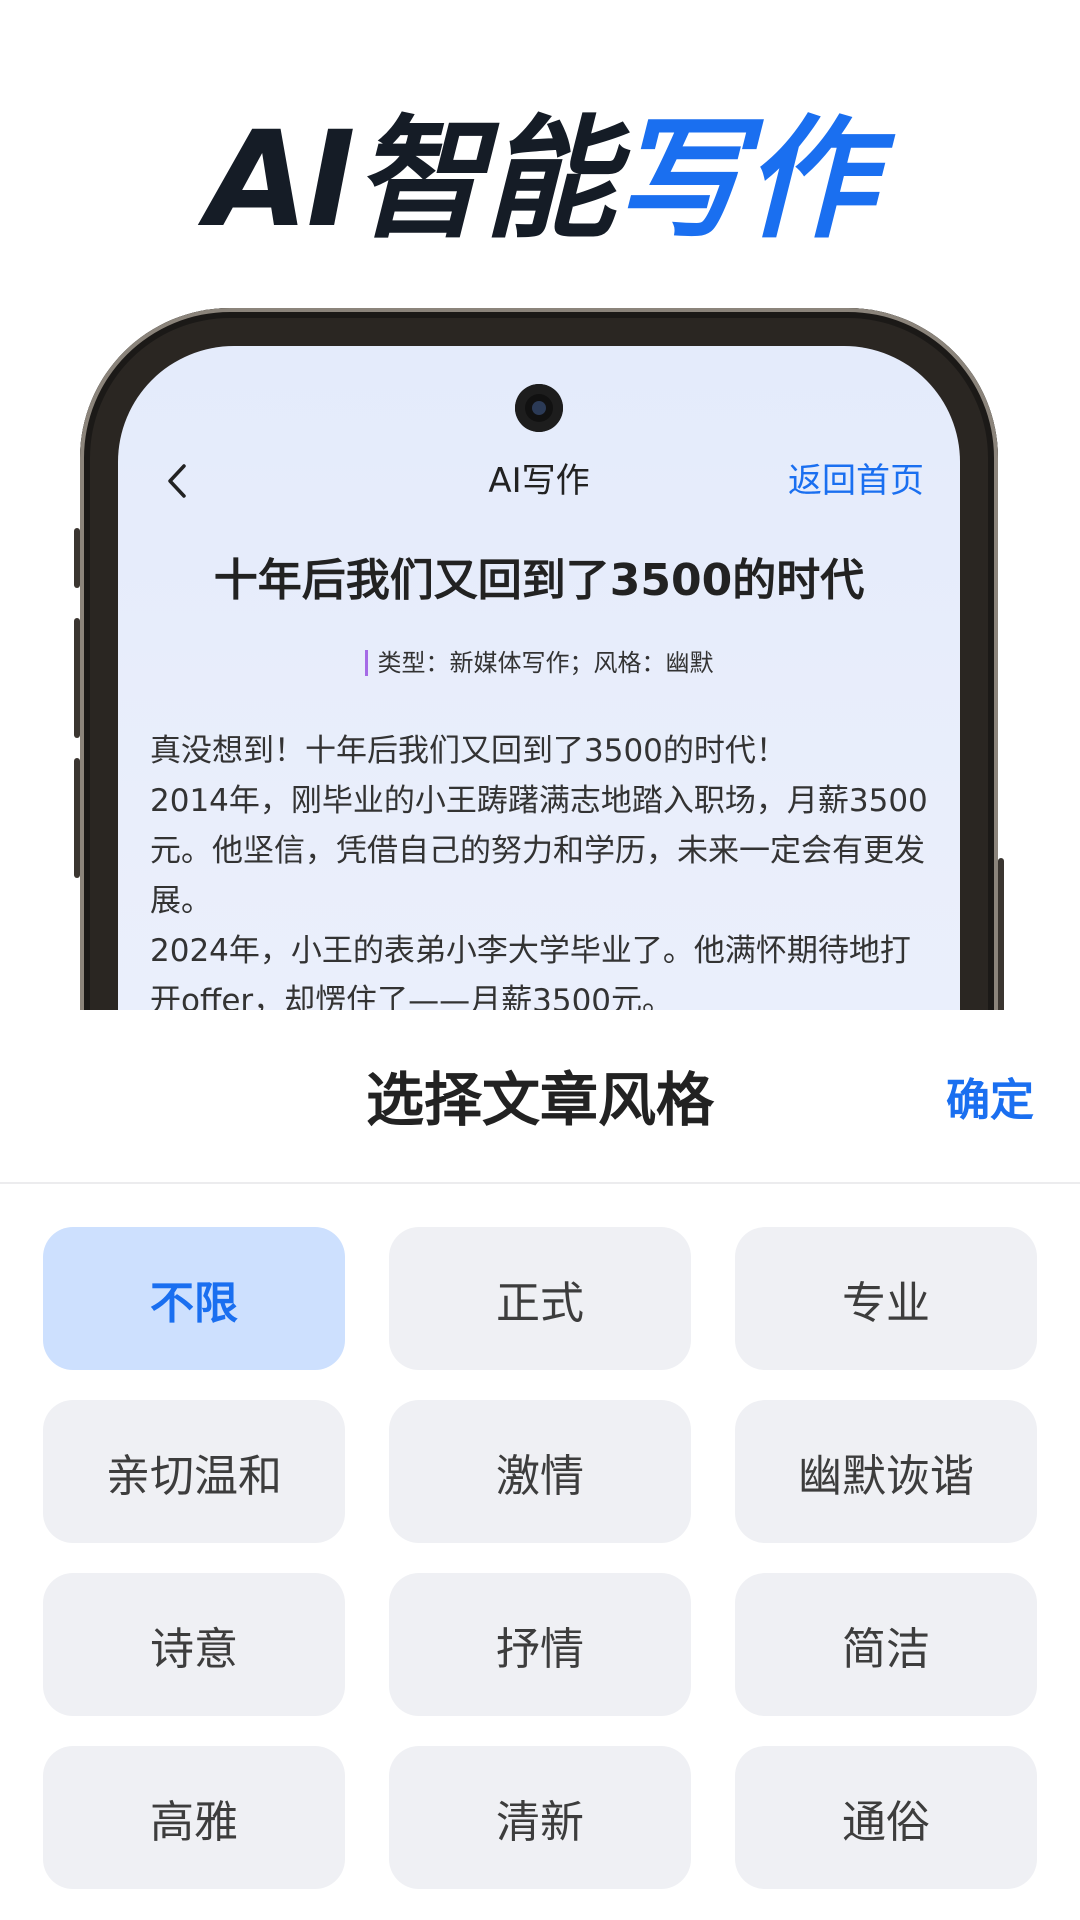 Image resolution: width=1080 pixels, height=1920 pixels. What do you see at coordinates (886, 1817) in the screenshot?
I see `style-option-tongsu: 通俗` at bounding box center [886, 1817].